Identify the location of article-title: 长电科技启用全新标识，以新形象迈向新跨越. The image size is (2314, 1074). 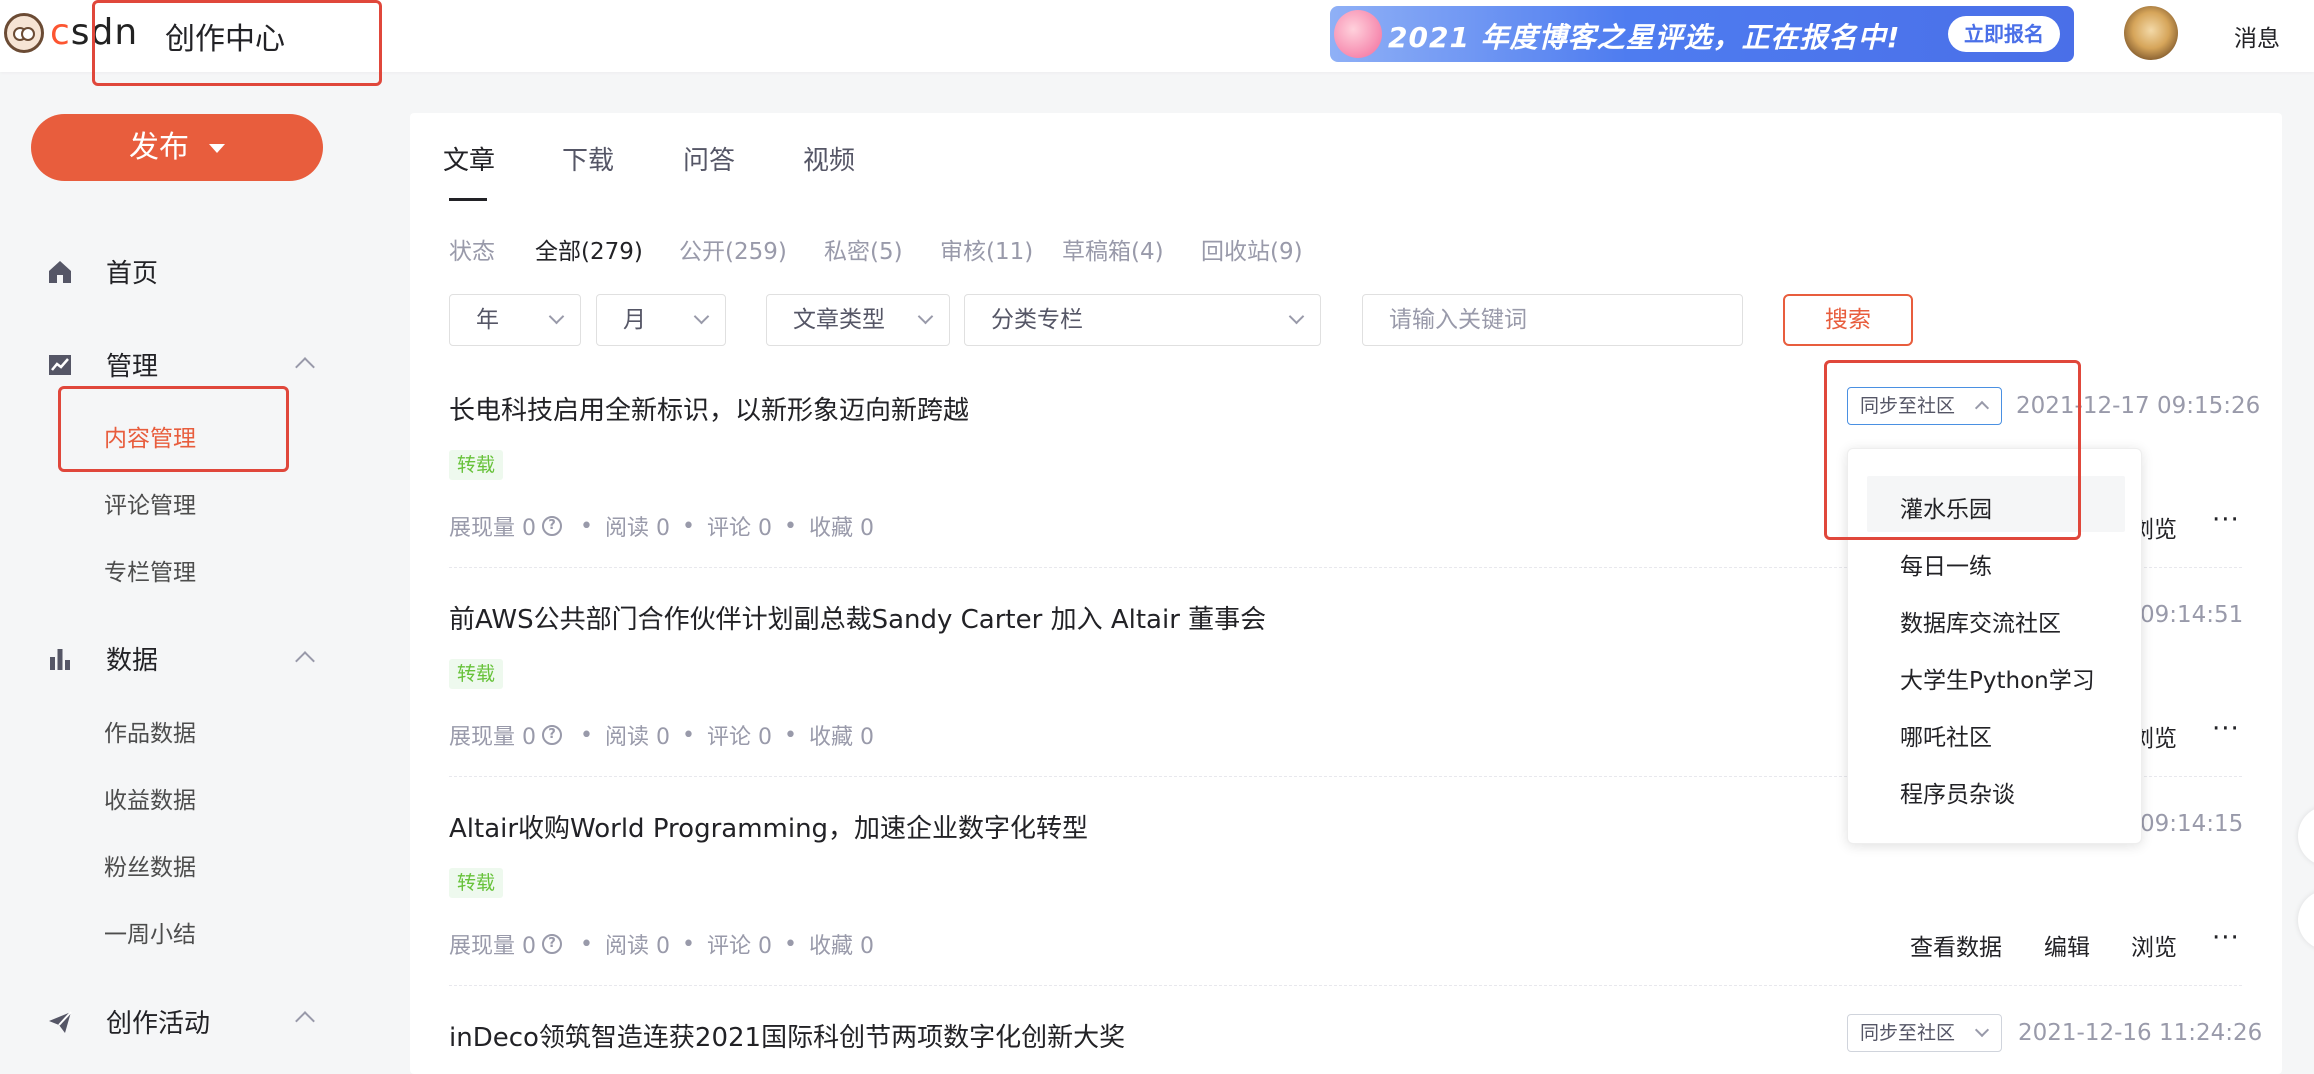
(709, 408).